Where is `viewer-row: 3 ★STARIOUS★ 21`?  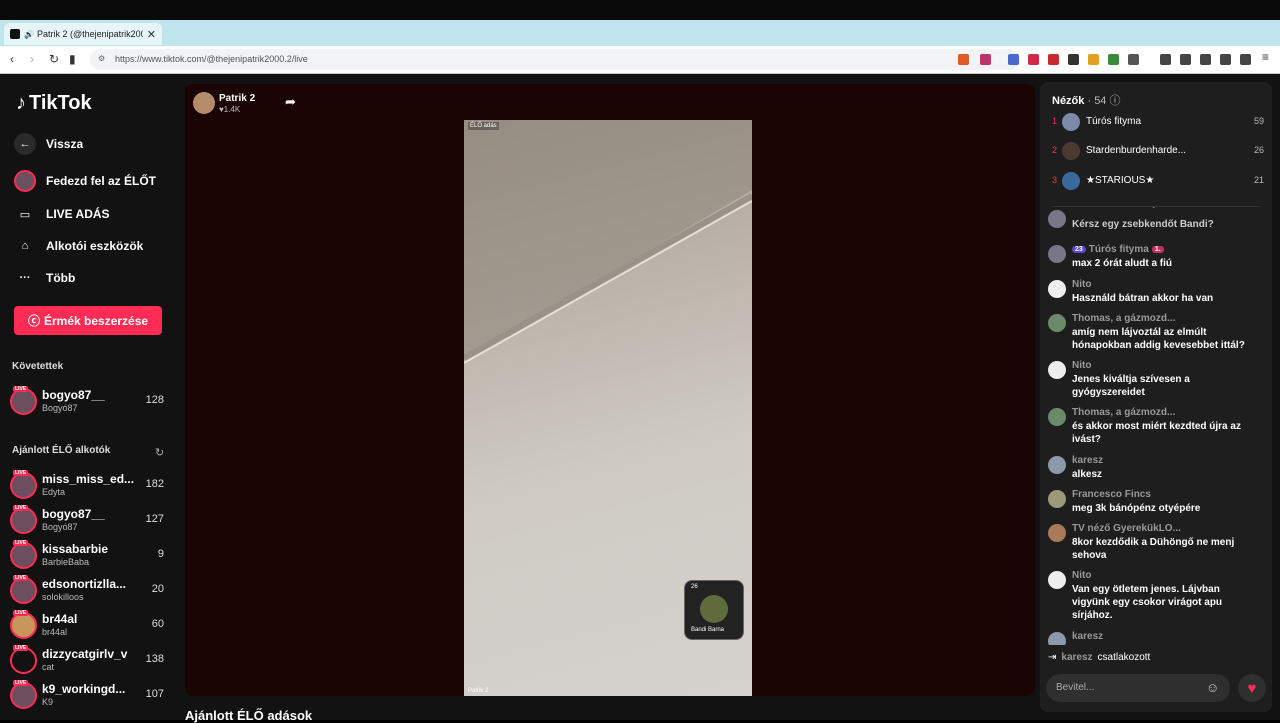
viewer-row: 3 ★STARIOUS★ 21 is located at coordinates (1158, 181).